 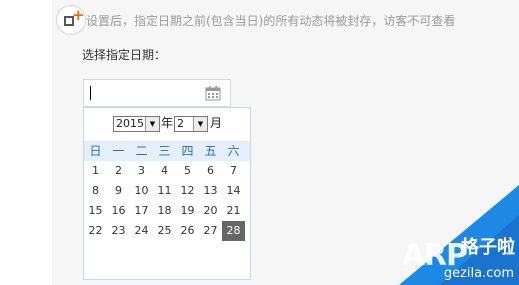 What do you see at coordinates (118, 151) in the screenshot?
I see `weekday-label: 一` at bounding box center [118, 151].